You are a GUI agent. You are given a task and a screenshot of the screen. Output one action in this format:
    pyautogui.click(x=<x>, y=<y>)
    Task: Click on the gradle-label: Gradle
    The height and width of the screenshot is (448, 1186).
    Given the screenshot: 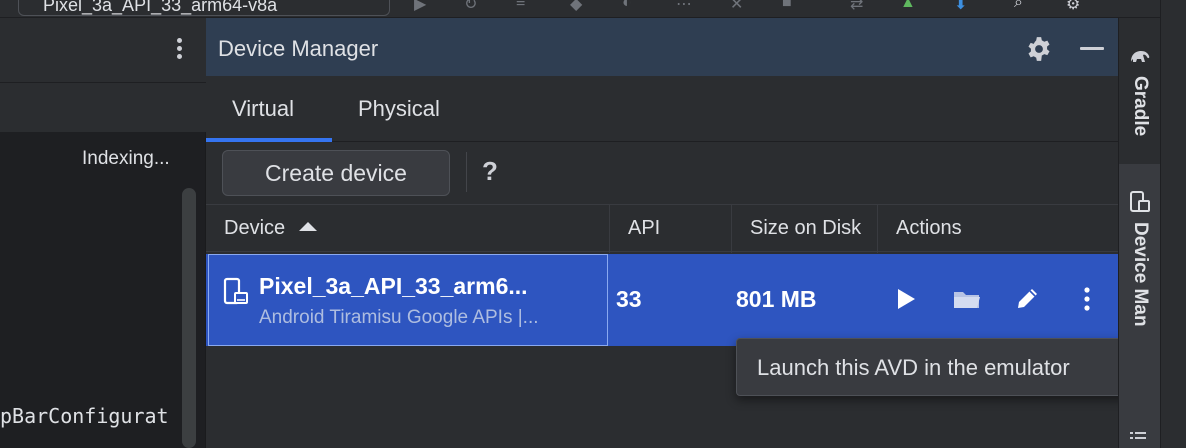 What is the action you would take?
    pyautogui.click(x=1140, y=106)
    